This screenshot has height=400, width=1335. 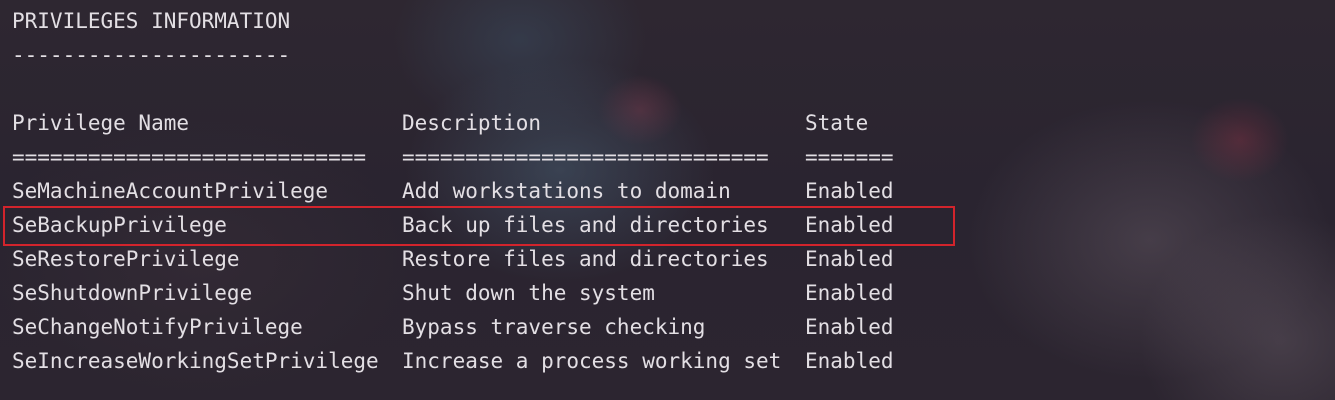 I want to click on privilege-name: SeChangeNotifyPrivilege, so click(x=157, y=327).